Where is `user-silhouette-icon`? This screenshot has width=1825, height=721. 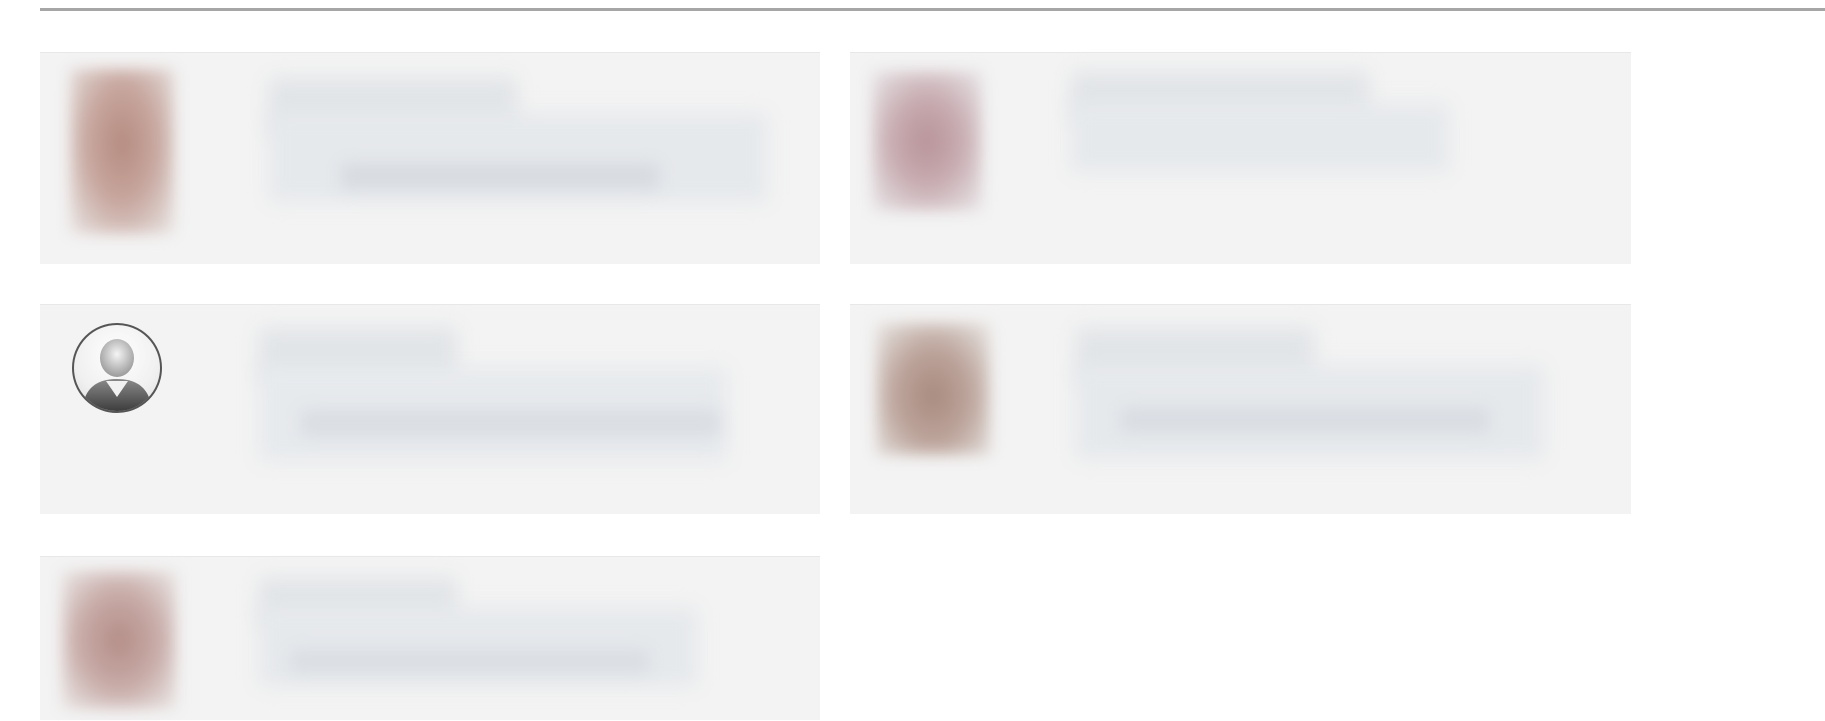
user-silhouette-icon is located at coordinates (117, 375).